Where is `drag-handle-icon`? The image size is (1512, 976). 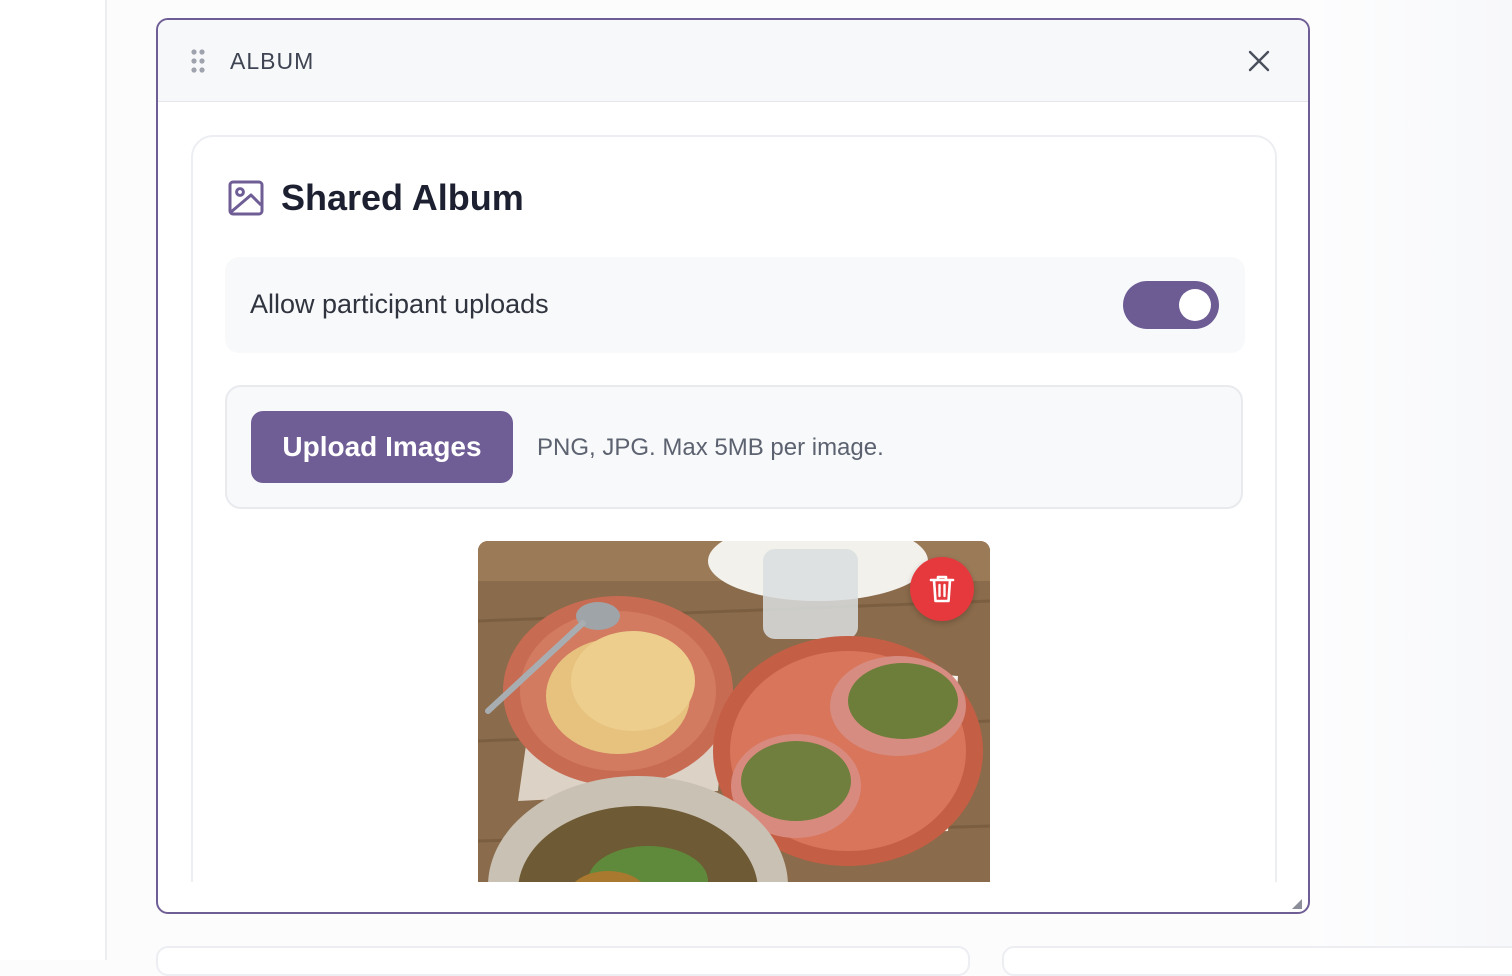
drag-handle-icon is located at coordinates (198, 61).